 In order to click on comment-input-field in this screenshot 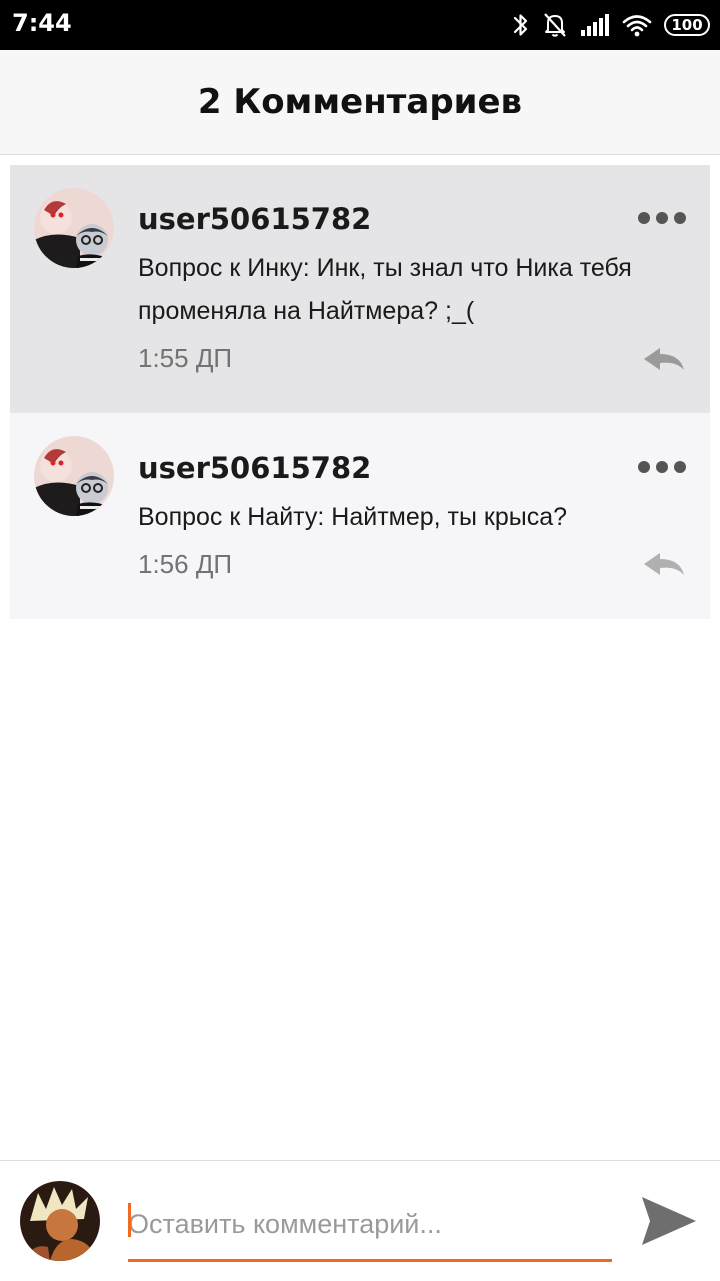, I will do `click(370, 1230)`.